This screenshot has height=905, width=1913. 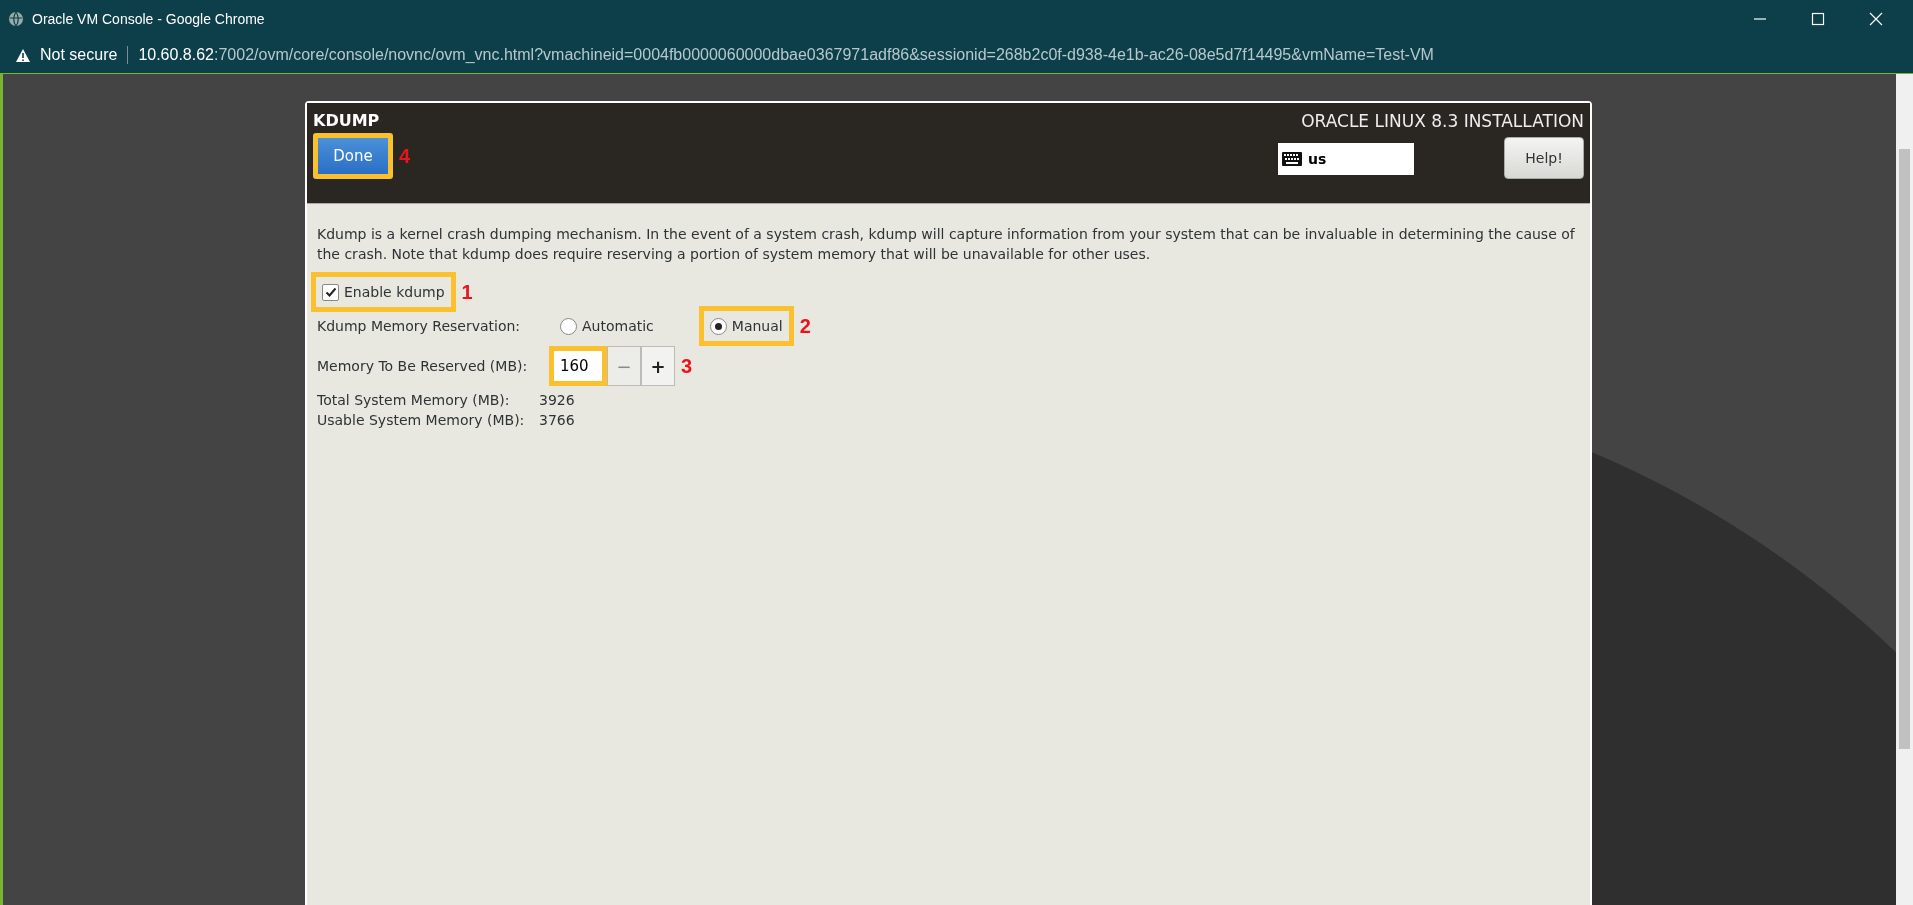 I want to click on callout-number: 2, so click(x=805, y=326).